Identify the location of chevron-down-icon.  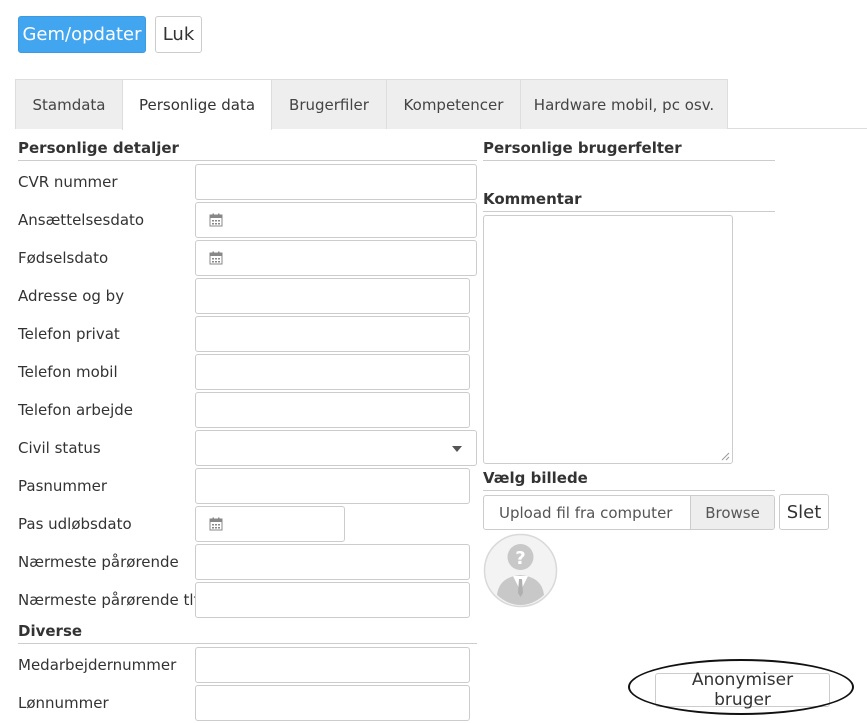
(457, 449).